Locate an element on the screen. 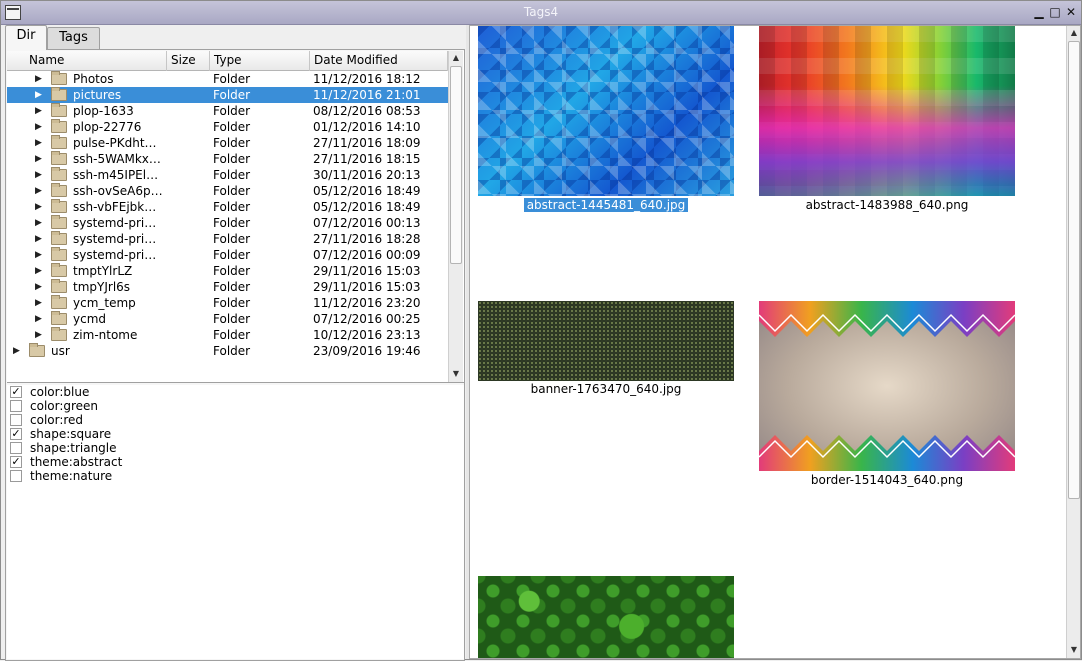 The image size is (1082, 661). tree-row: ▶ ycm_temp Folder 11/12/2016 23:20 is located at coordinates (227, 303).